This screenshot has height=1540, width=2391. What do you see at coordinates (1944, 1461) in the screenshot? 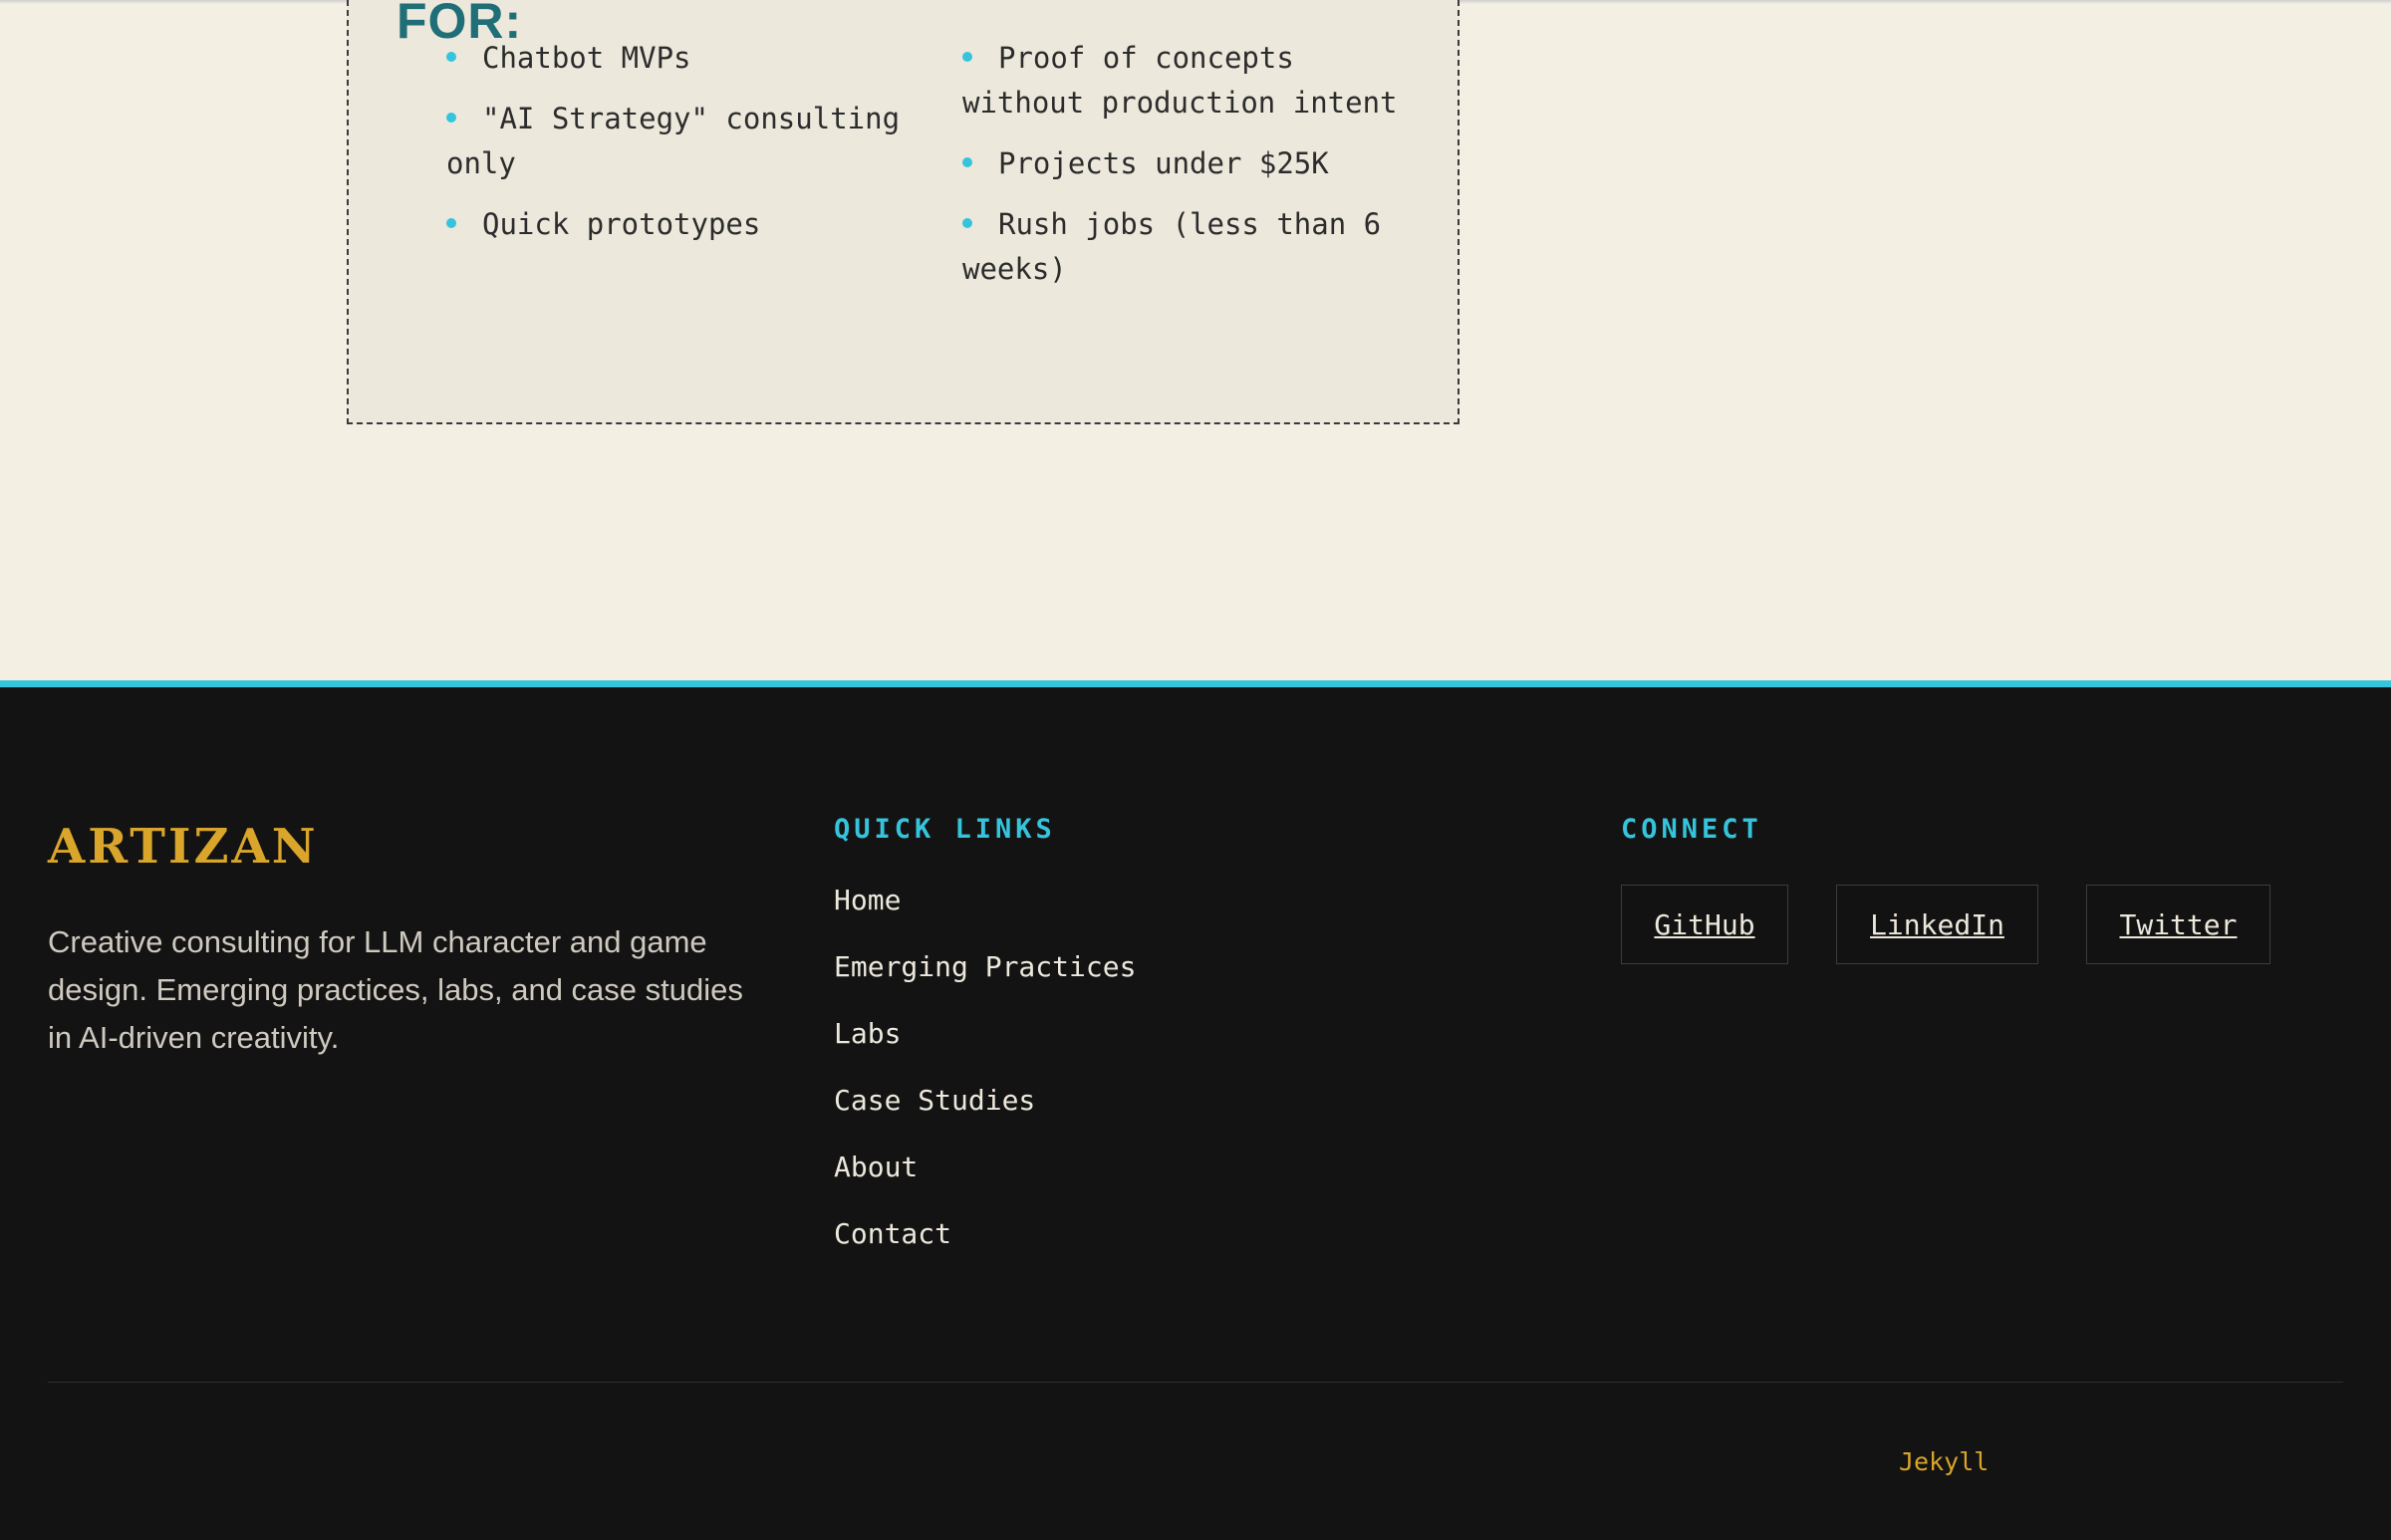
I see `jekyll-credit-link: Jekyll` at bounding box center [1944, 1461].